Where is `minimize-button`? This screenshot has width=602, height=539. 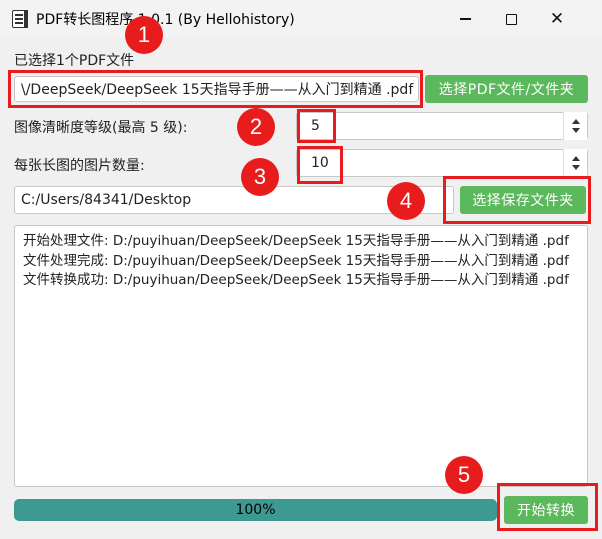 minimize-button is located at coordinates (465, 19).